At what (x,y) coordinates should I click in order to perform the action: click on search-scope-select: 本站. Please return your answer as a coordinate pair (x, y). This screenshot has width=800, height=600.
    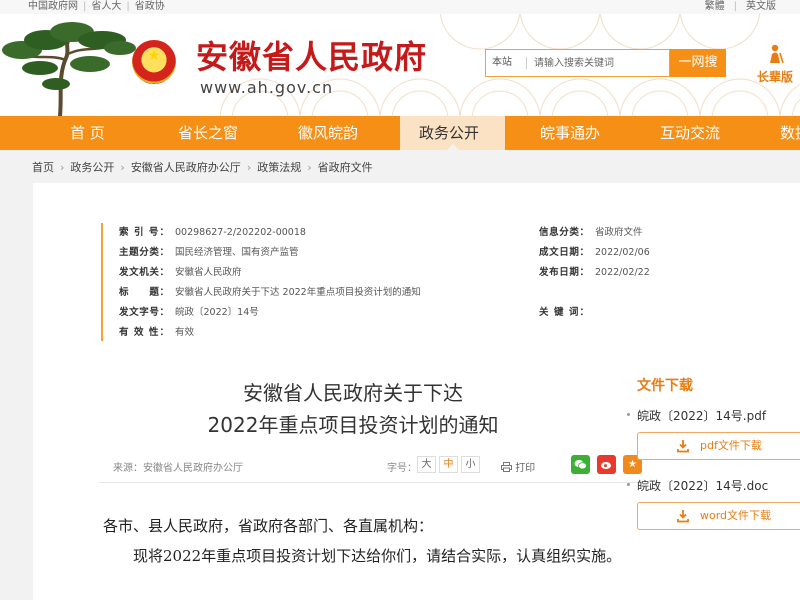
    Looking at the image, I should click on (509, 63).